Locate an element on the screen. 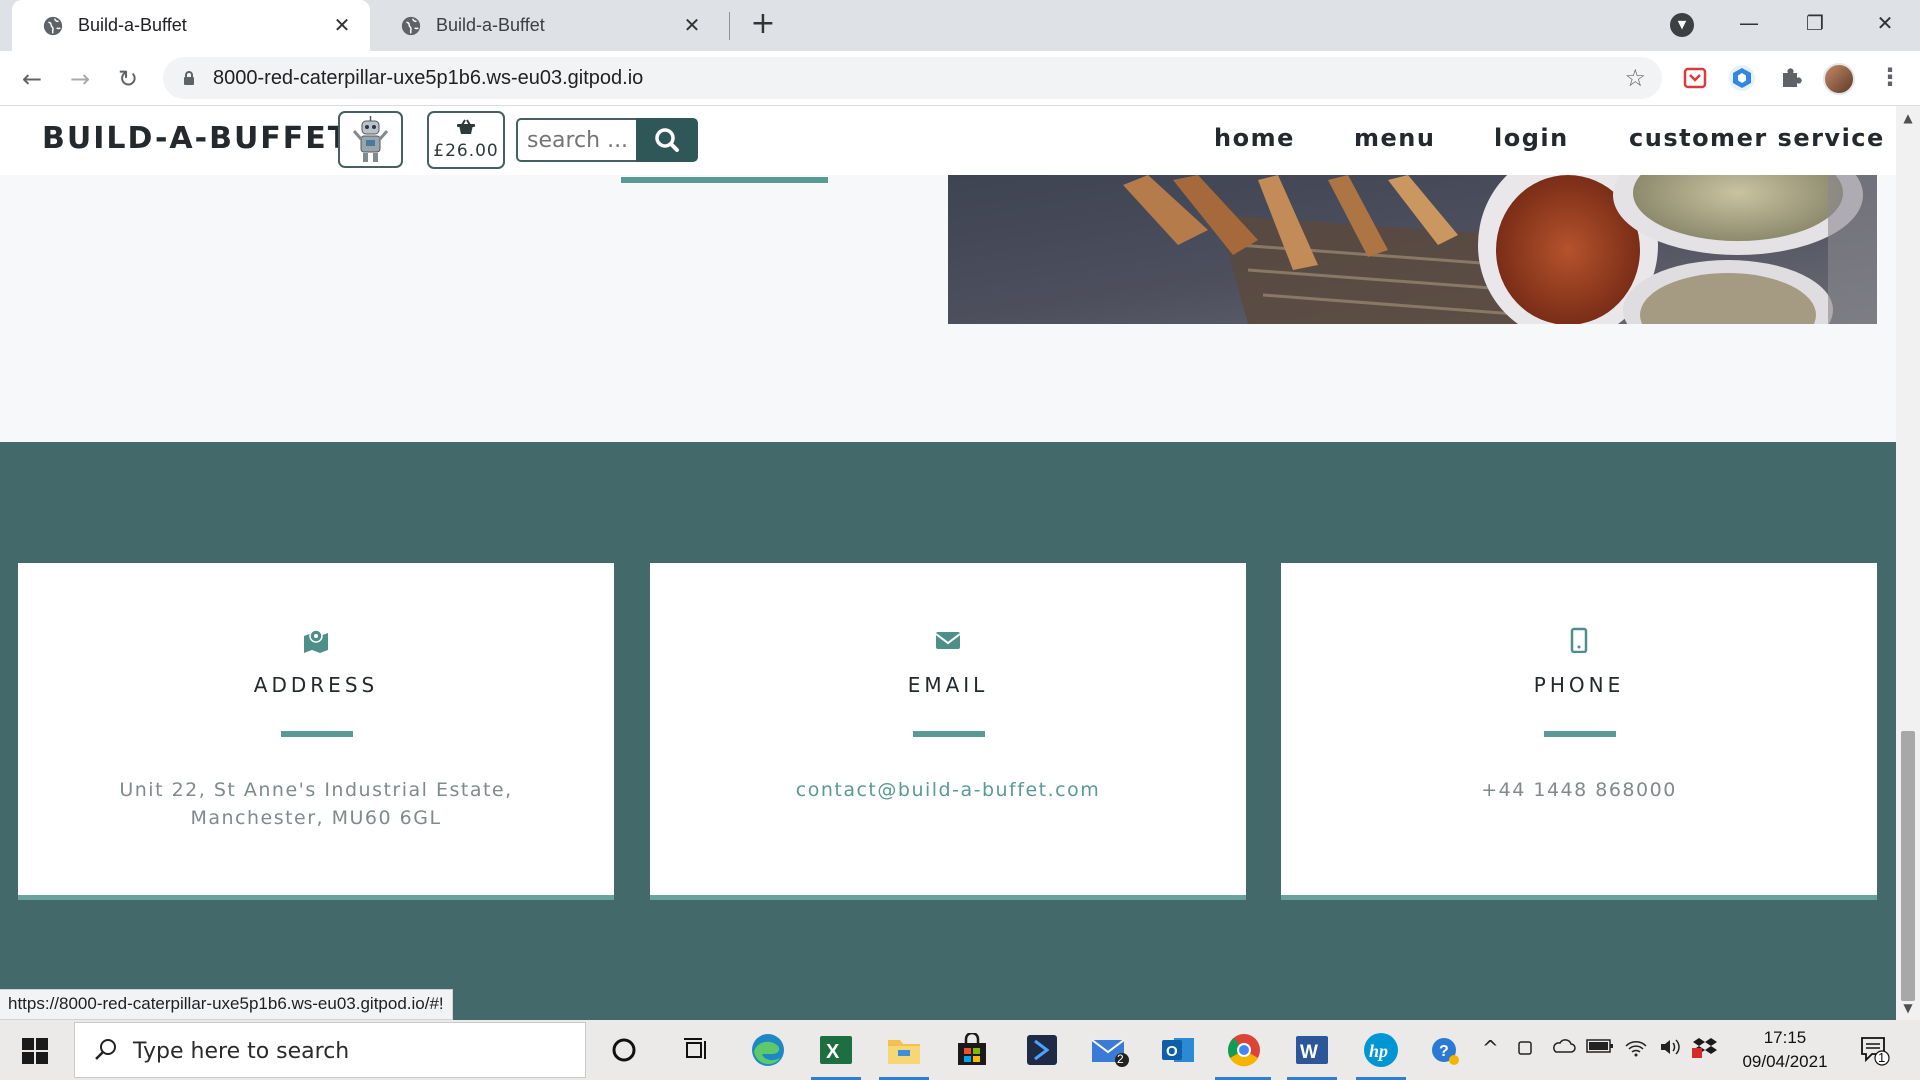  map-marker-icon is located at coordinates (316, 641).